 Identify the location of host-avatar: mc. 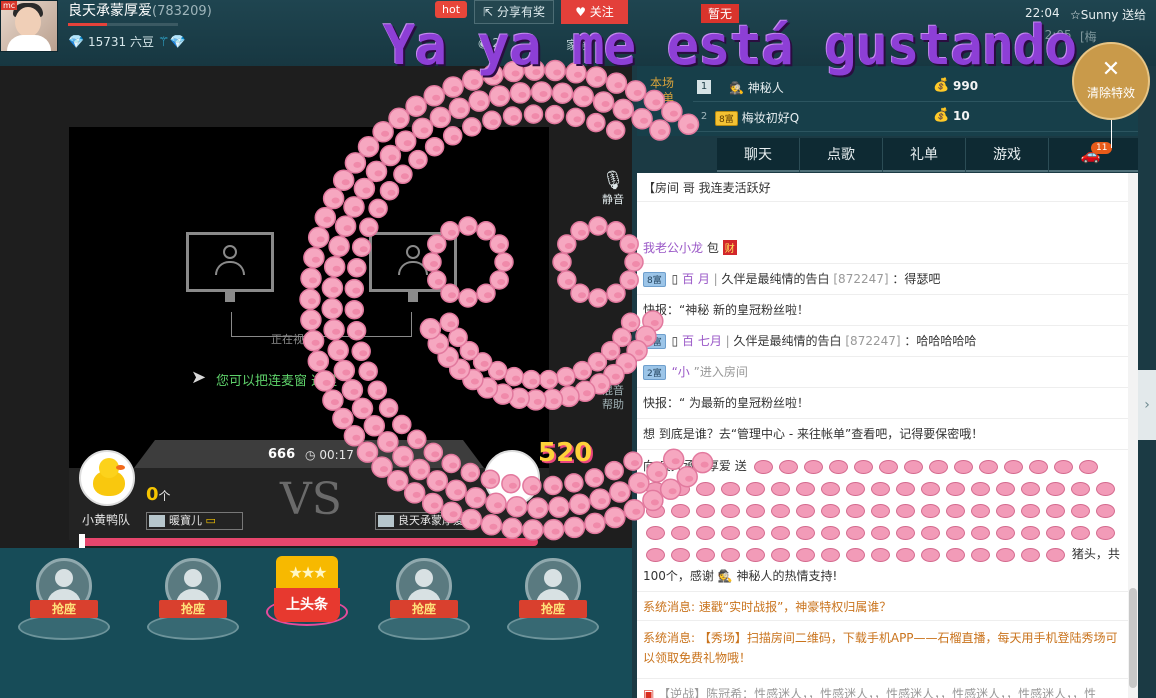
(29, 26).